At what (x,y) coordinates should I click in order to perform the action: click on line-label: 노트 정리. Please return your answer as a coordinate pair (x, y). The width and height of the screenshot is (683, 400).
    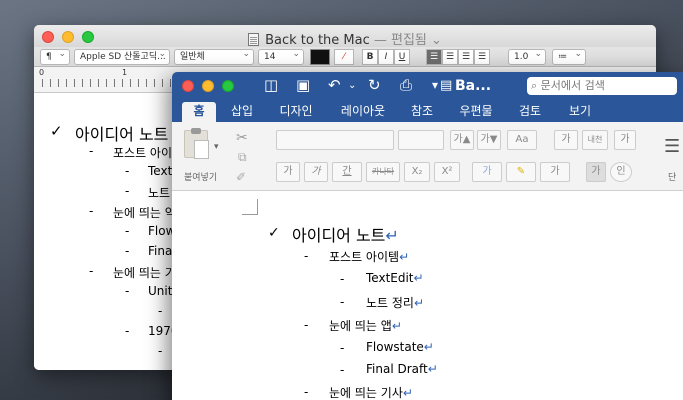
    Looking at the image, I should click on (390, 303).